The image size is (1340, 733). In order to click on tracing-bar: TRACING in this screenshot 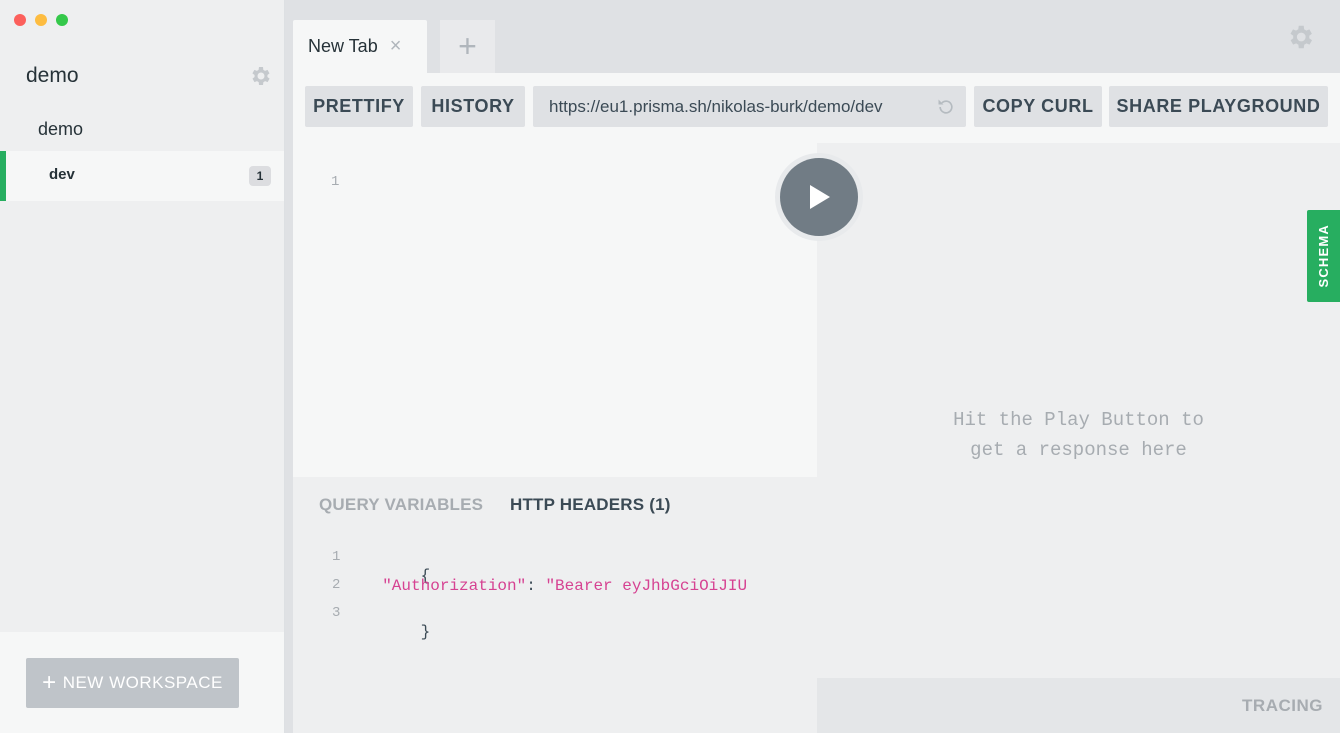, I will do `click(1078, 705)`.